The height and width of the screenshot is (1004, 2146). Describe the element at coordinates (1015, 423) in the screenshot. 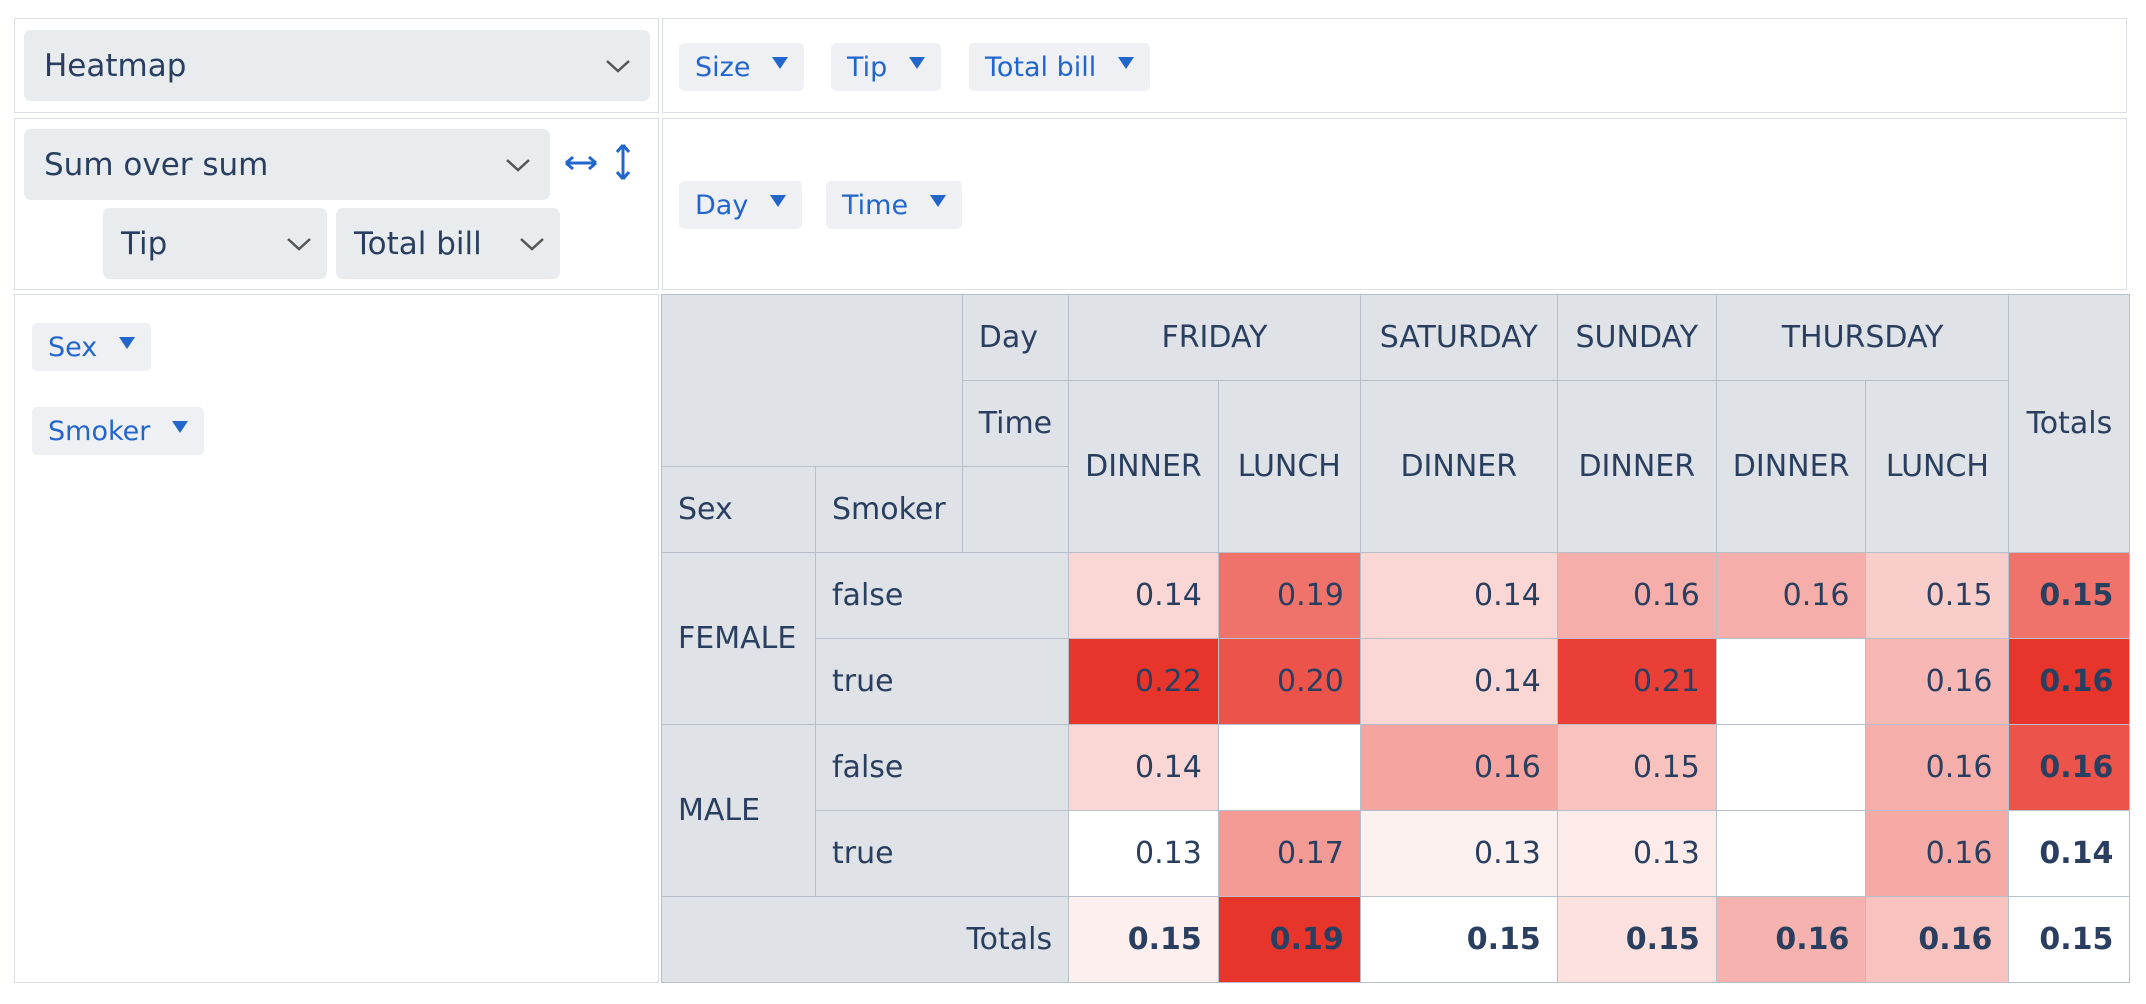

I see `col-attr-label-time: Time` at that location.